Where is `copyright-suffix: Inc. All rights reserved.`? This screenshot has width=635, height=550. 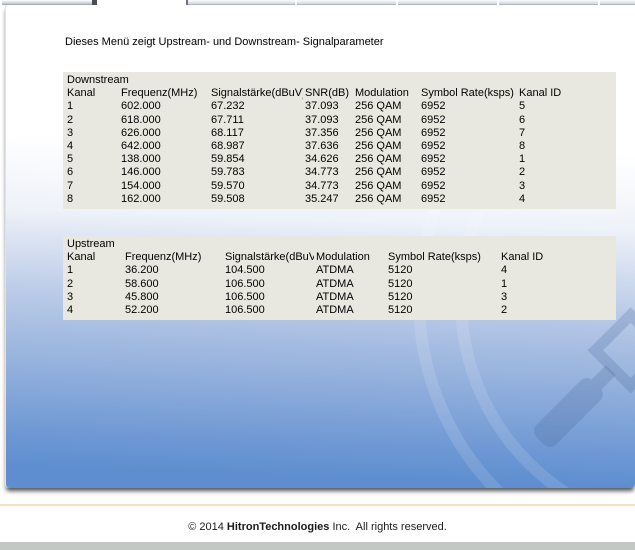 copyright-suffix: Inc. All rights reserved. is located at coordinates (388, 527).